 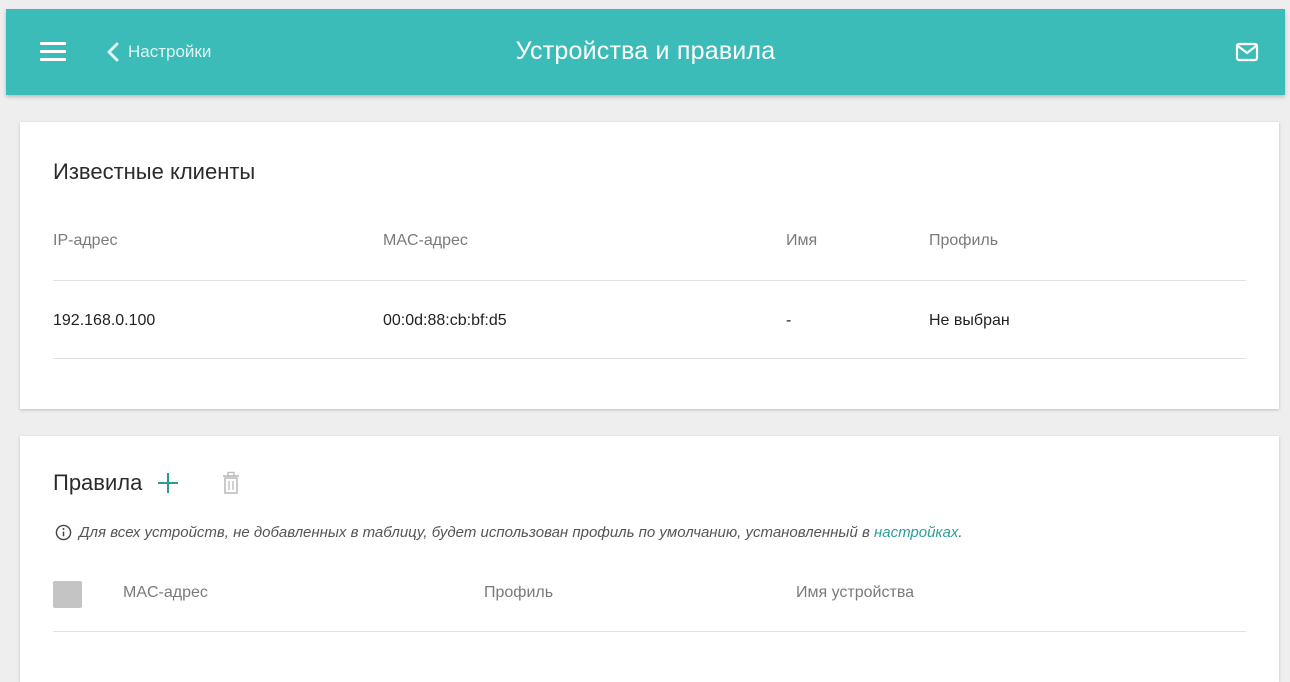 What do you see at coordinates (855, 592) in the screenshot?
I see `column-header-device-name: Имя устройства` at bounding box center [855, 592].